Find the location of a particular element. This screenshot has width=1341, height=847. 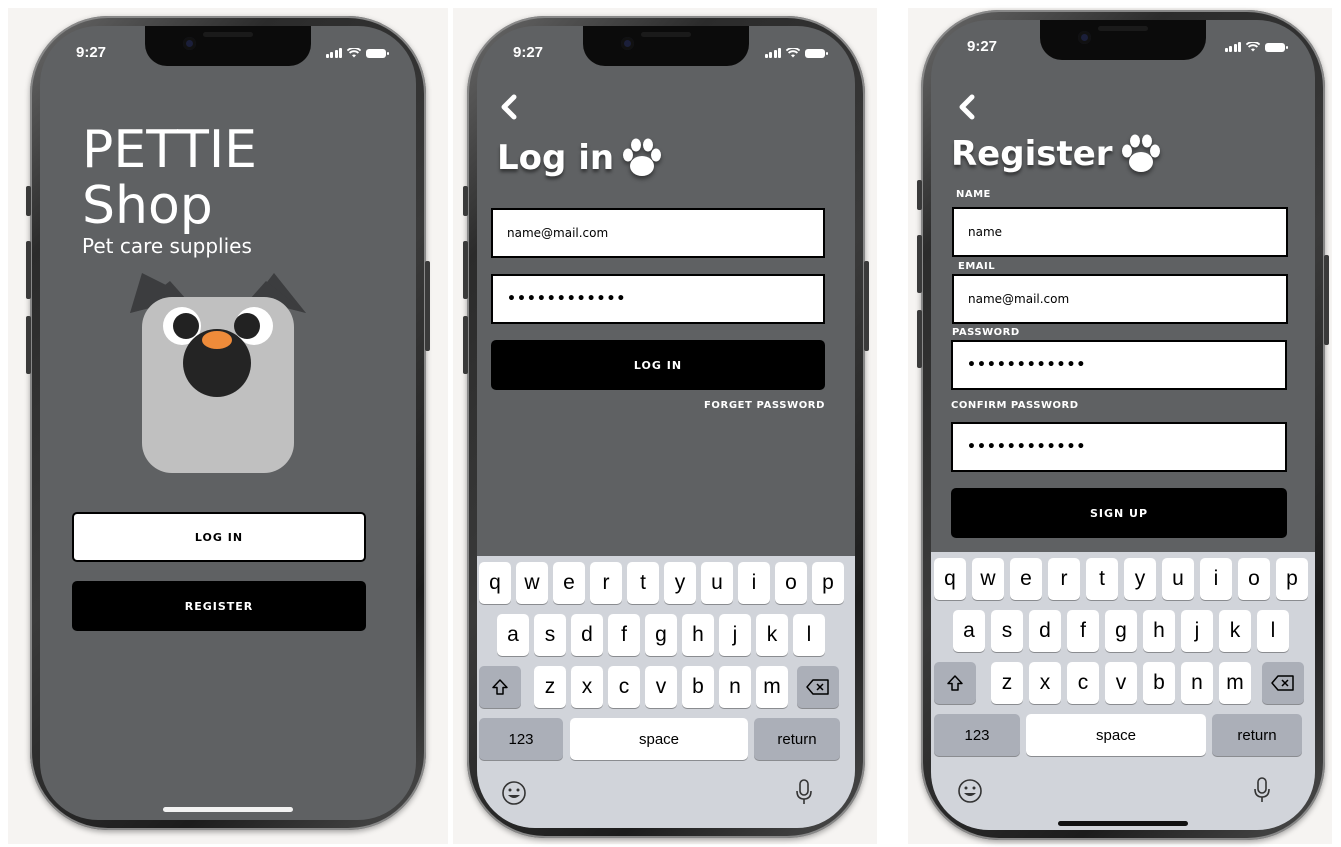

keyboard-row-1: q w e r t y u i o p is located at coordinates (1123, 579).